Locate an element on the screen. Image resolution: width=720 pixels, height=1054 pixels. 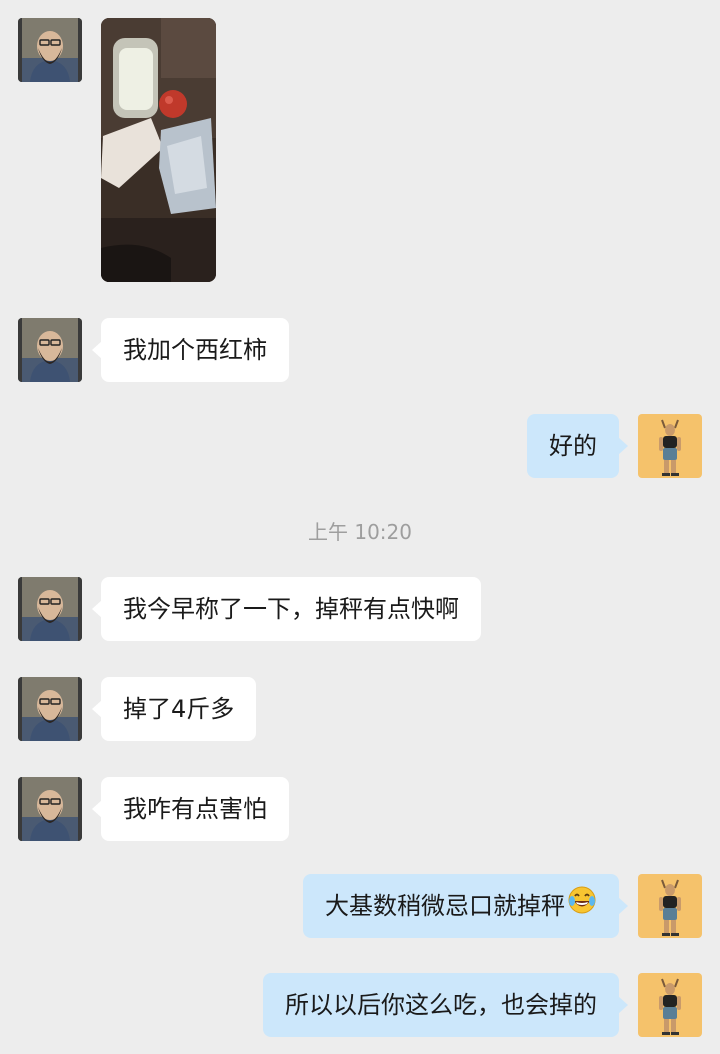
message-text: 我今早称了一下，掉秤有点快啊 is located at coordinates (291, 609).